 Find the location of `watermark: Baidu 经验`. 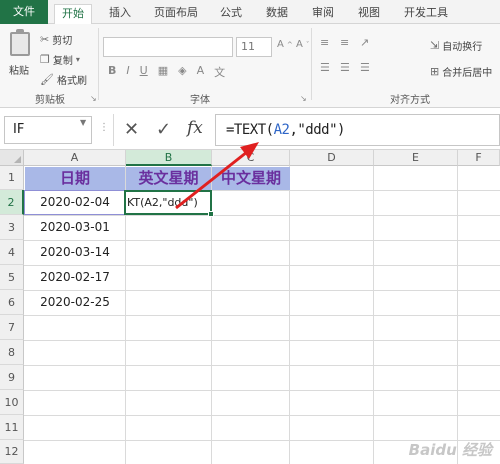

watermark: Baidu 经验 is located at coordinates (450, 450).